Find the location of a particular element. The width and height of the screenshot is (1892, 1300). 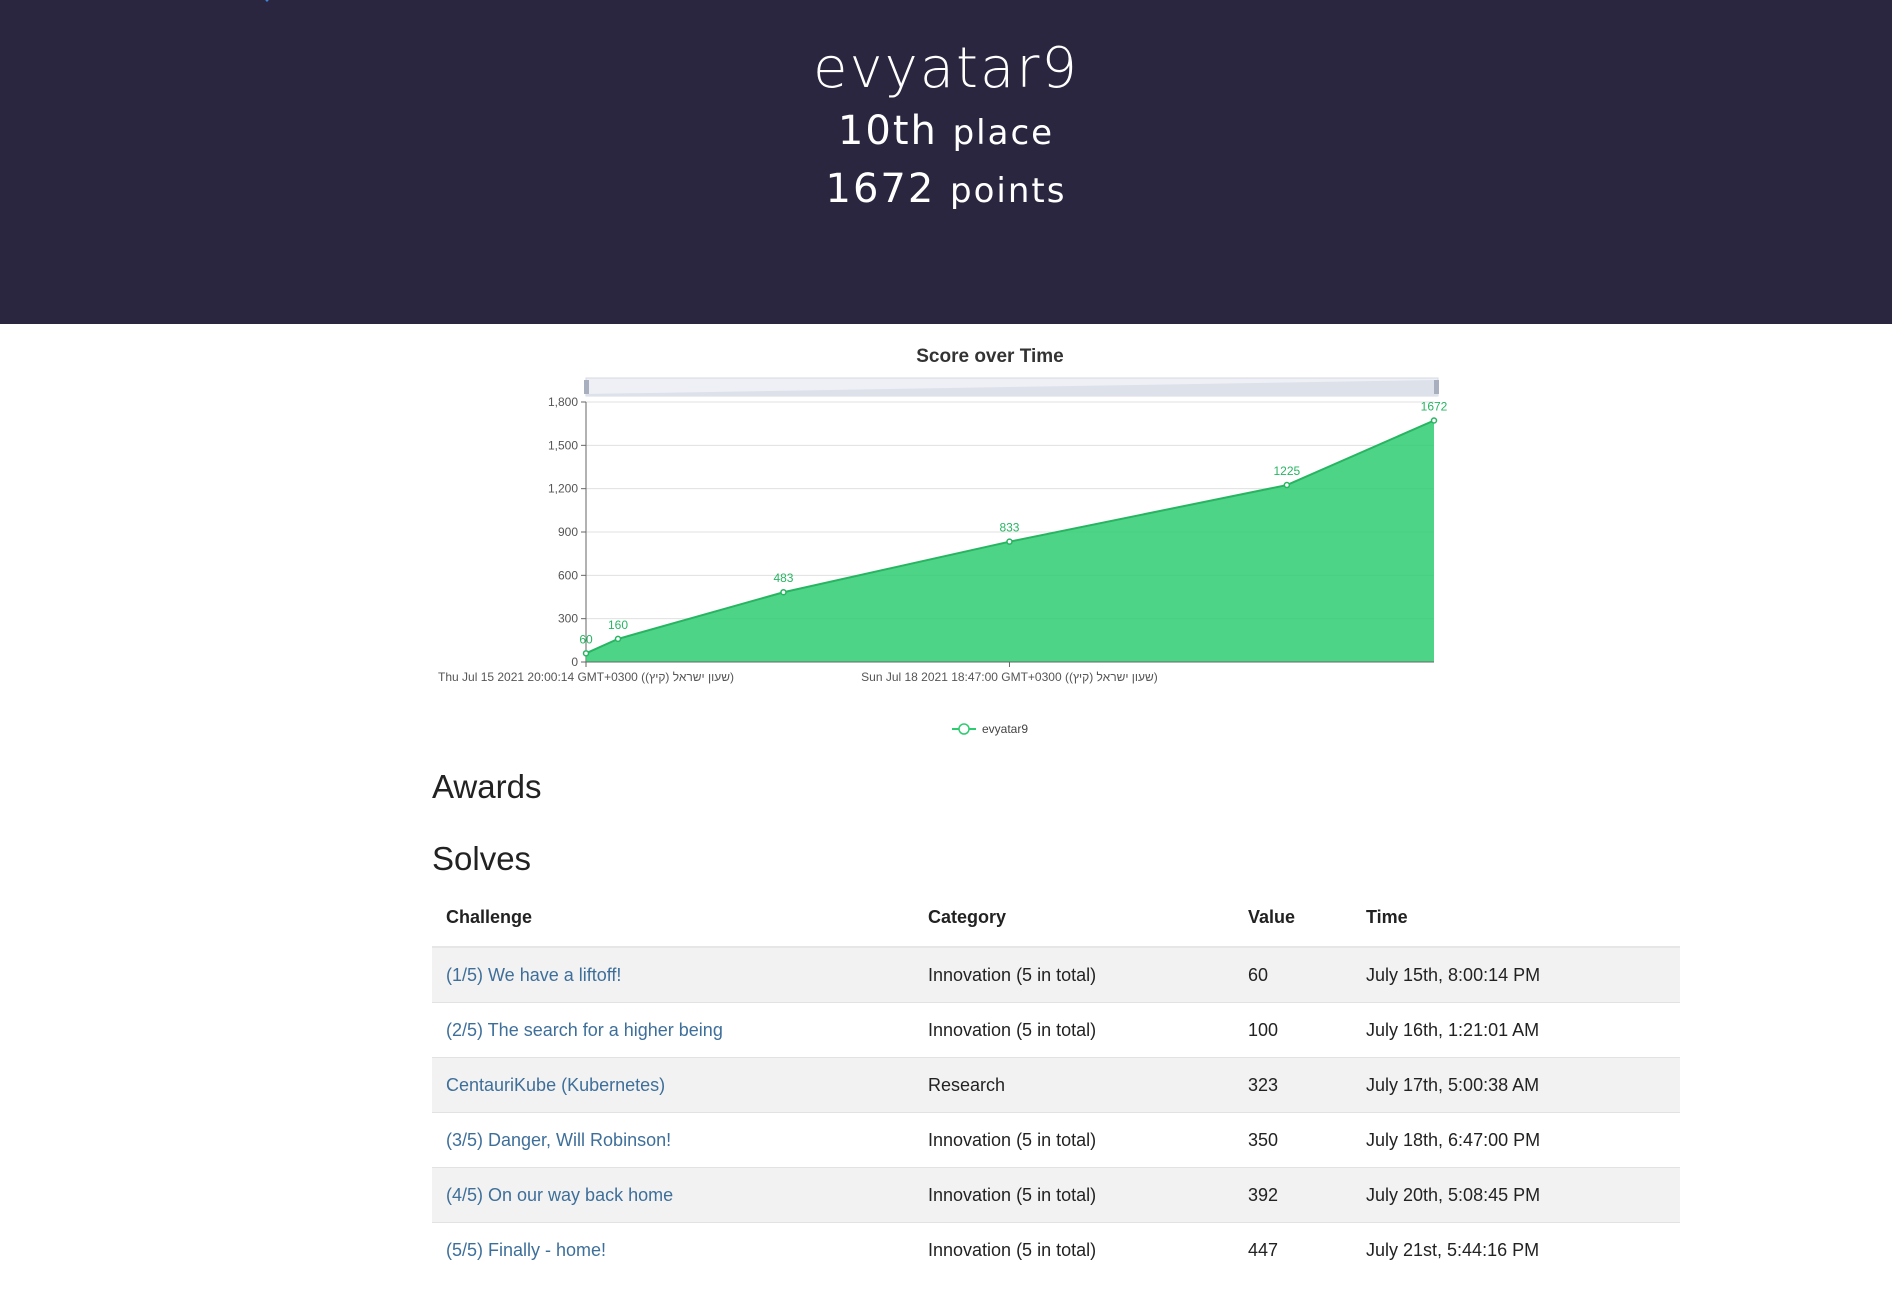

time-cell: July 17th, 5:00:38 AM is located at coordinates (1516, 1085).